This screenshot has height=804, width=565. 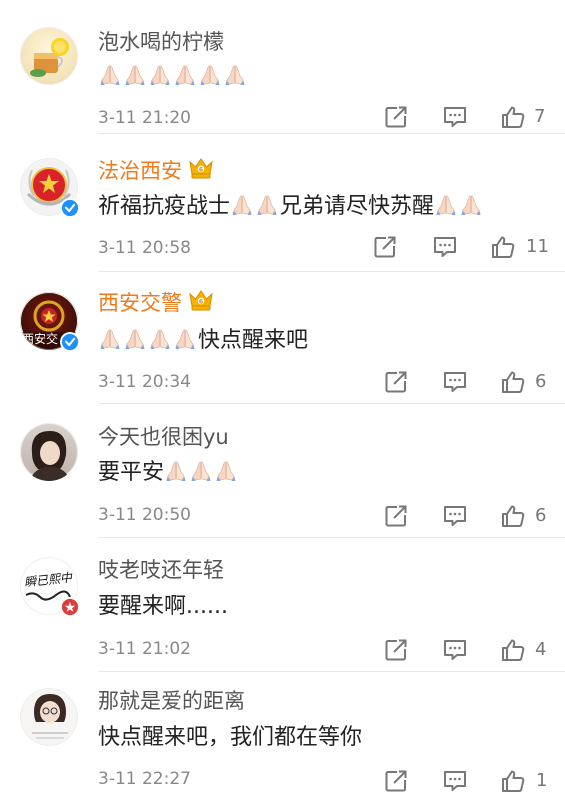 What do you see at coordinates (144, 248) in the screenshot?
I see `comment-time: 3-11 20:58` at bounding box center [144, 248].